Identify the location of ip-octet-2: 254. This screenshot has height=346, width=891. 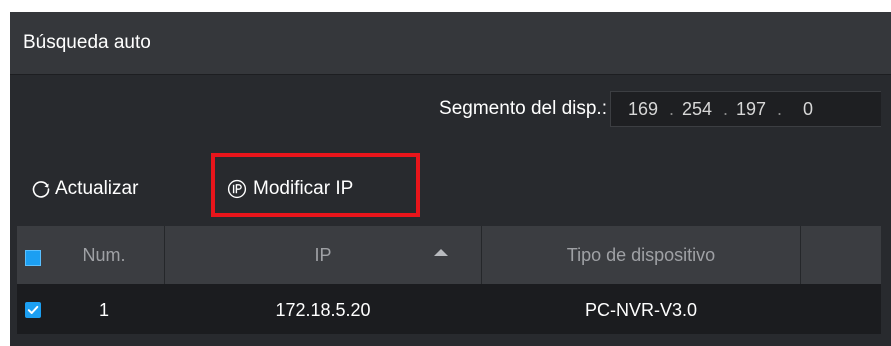
(697, 109).